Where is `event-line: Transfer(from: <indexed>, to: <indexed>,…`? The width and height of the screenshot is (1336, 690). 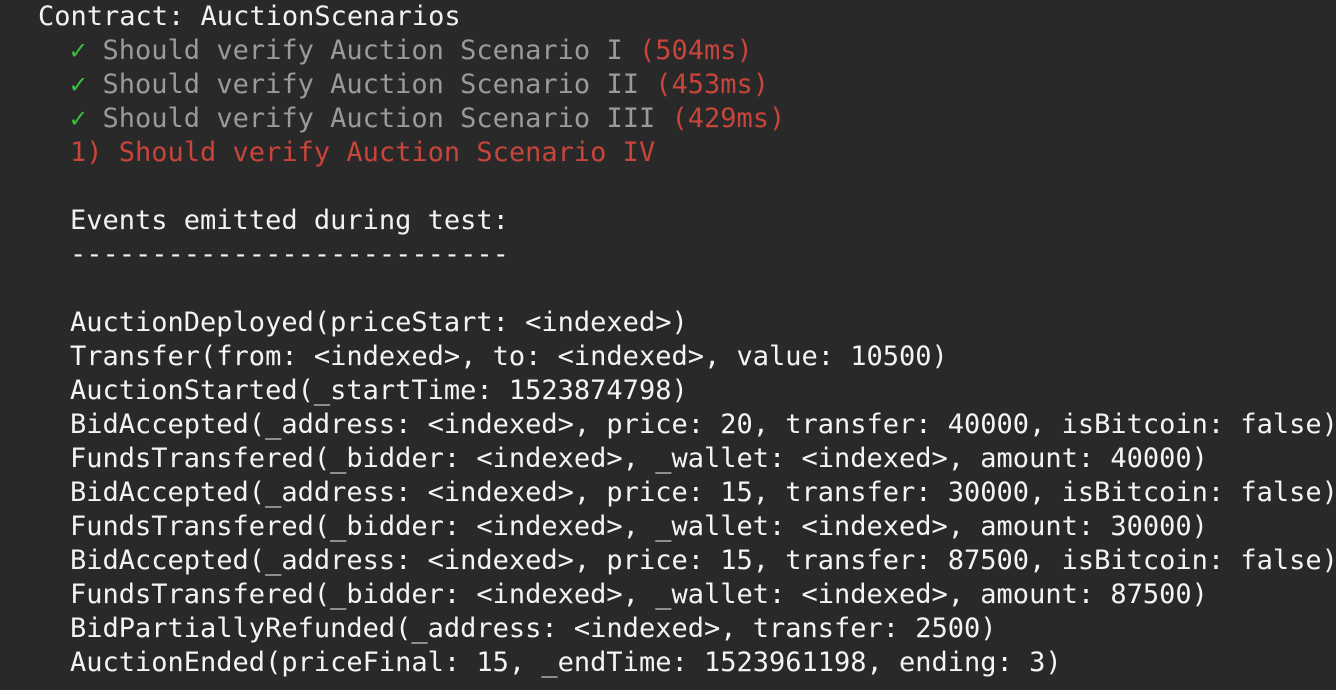 event-line: Transfer(from: <indexed>, to: <indexed>,… is located at coordinates (509, 356).